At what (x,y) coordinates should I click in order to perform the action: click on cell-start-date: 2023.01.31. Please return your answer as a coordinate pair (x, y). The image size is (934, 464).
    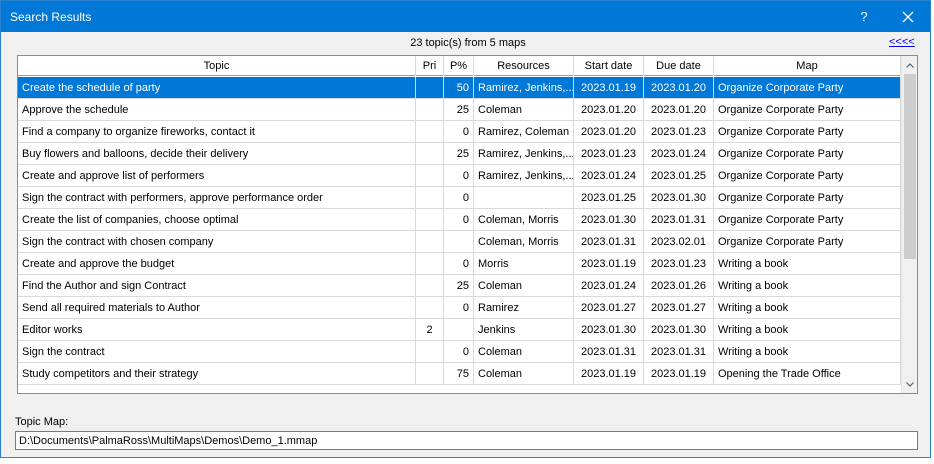
    Looking at the image, I should click on (609, 241).